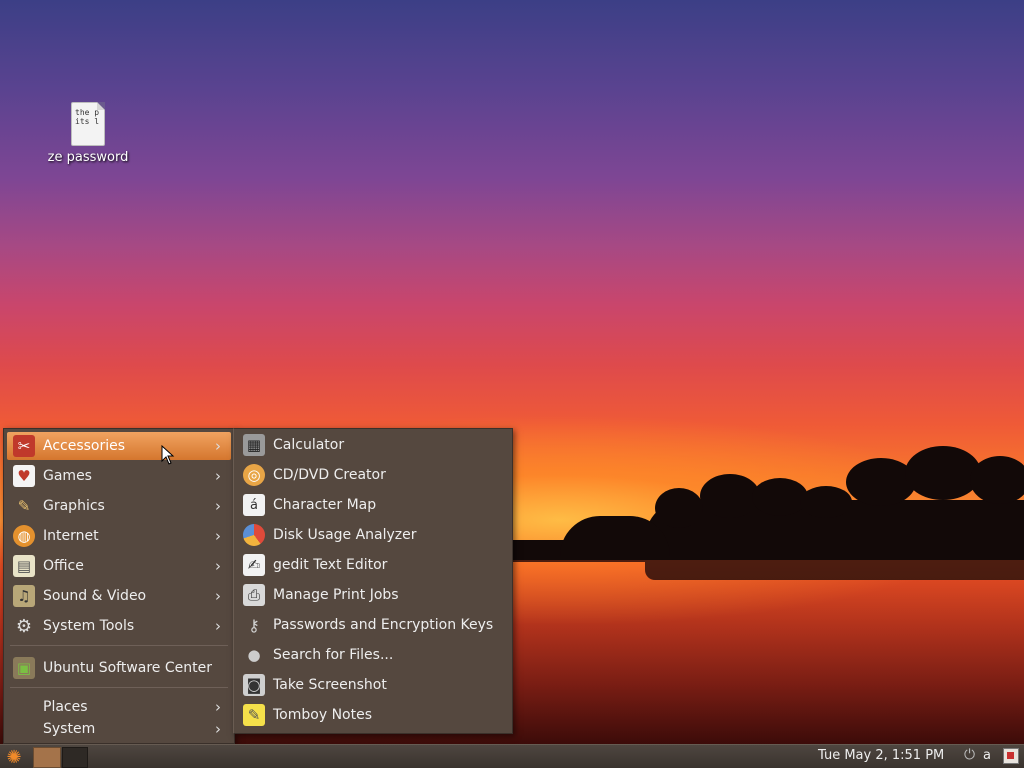  Describe the element at coordinates (84, 446) in the screenshot. I see `menu-item-label: Accessories` at that location.